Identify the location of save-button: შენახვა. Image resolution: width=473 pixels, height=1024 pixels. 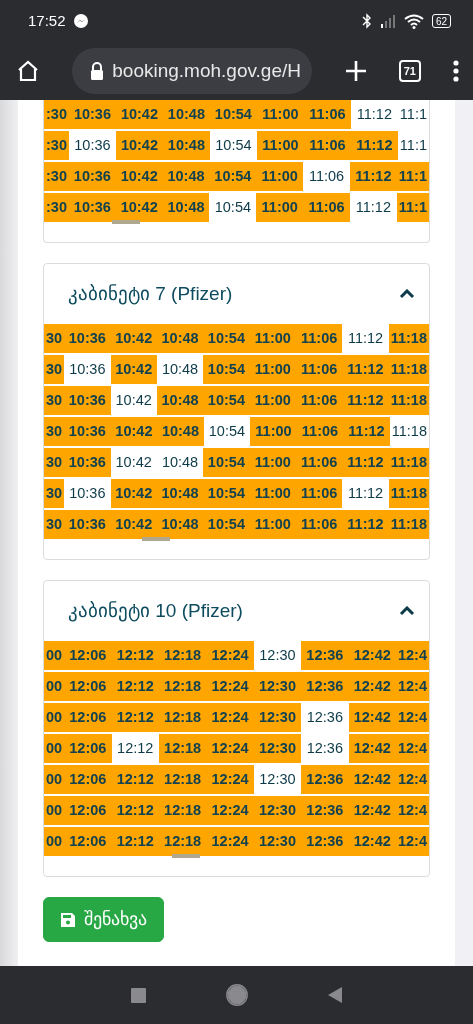
(103, 919).